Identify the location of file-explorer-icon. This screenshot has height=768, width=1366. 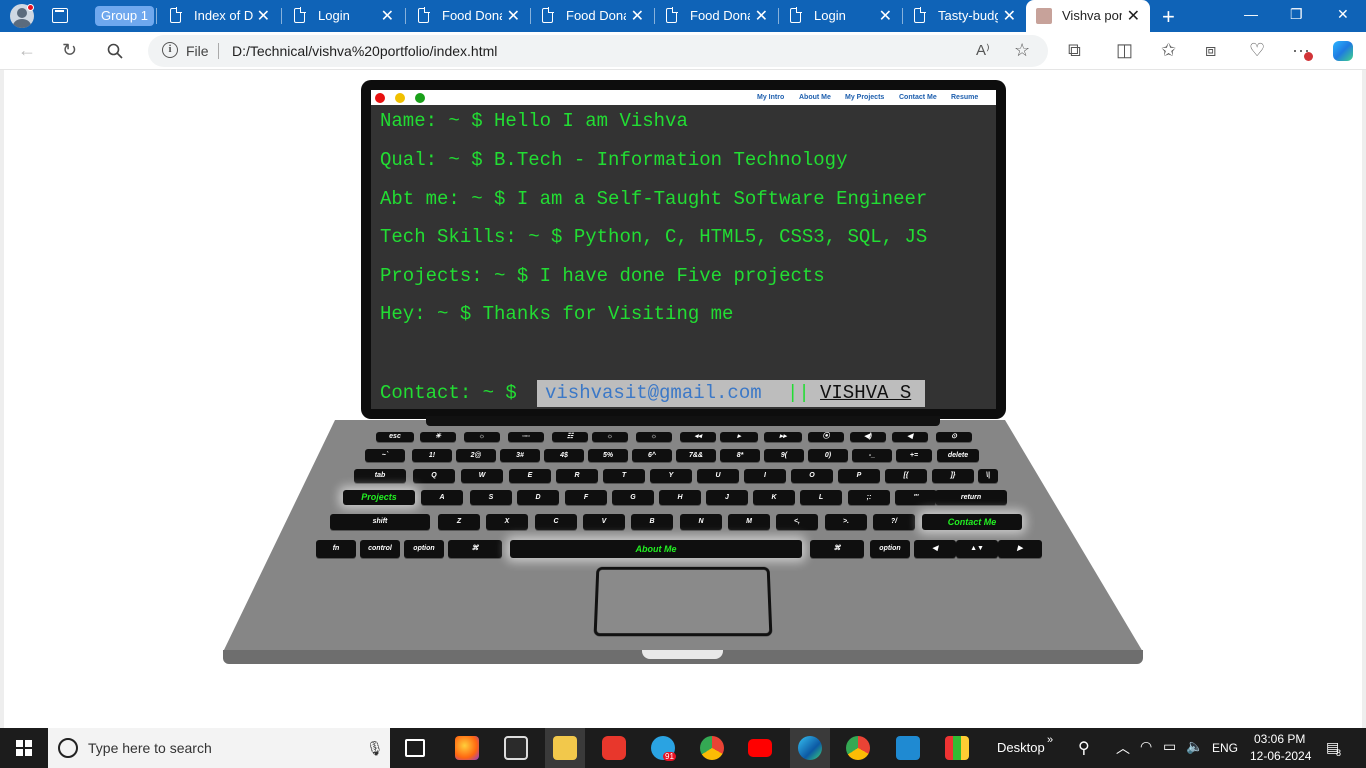
(565, 748).